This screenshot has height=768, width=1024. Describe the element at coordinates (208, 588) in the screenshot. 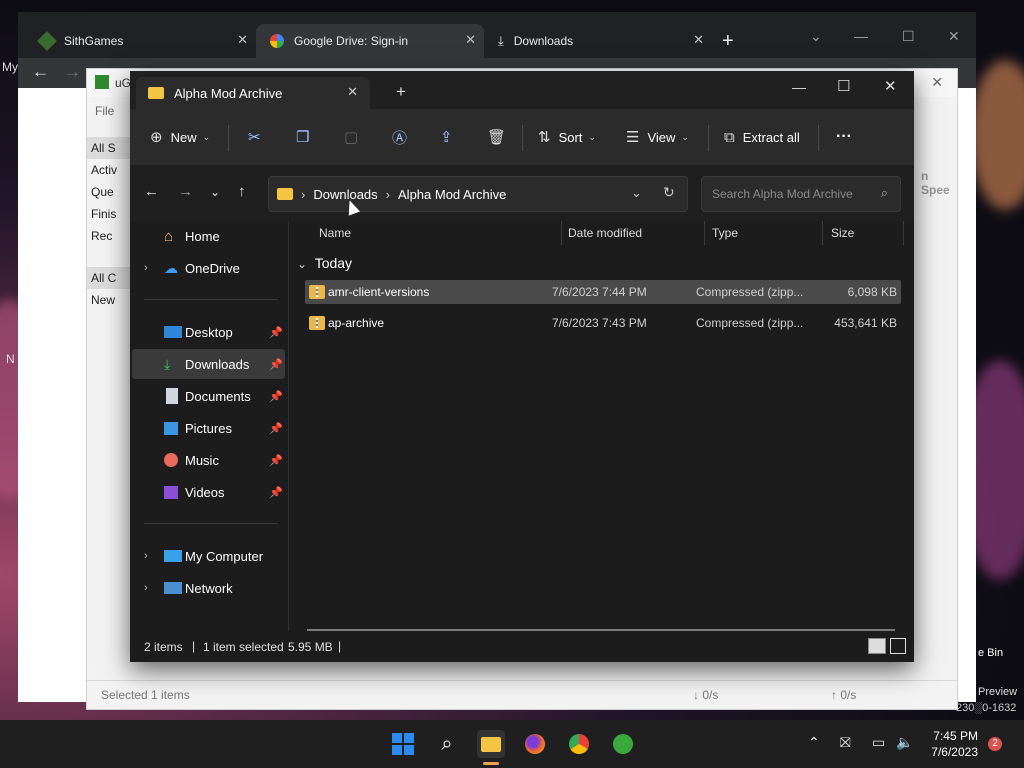

I see `nav-item-network: › Network` at that location.